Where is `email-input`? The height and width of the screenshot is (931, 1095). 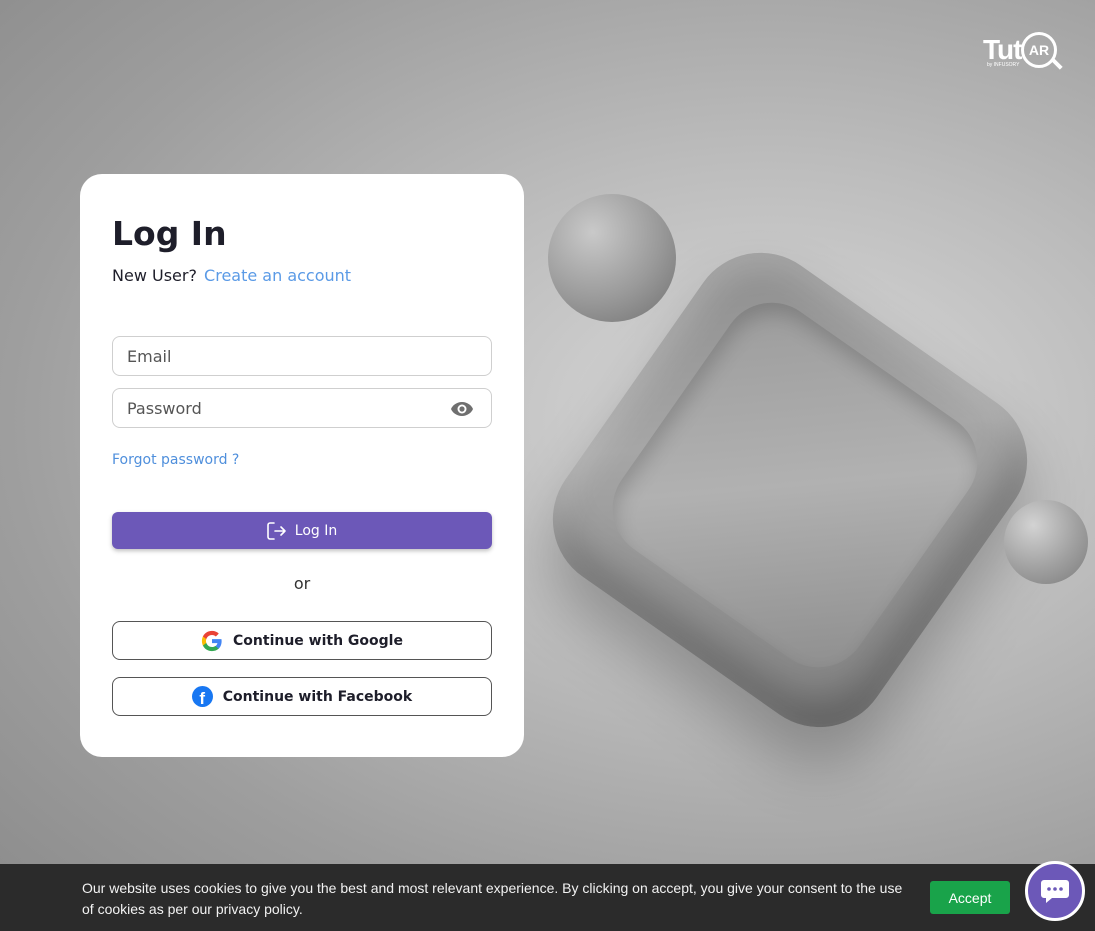 email-input is located at coordinates (302, 356).